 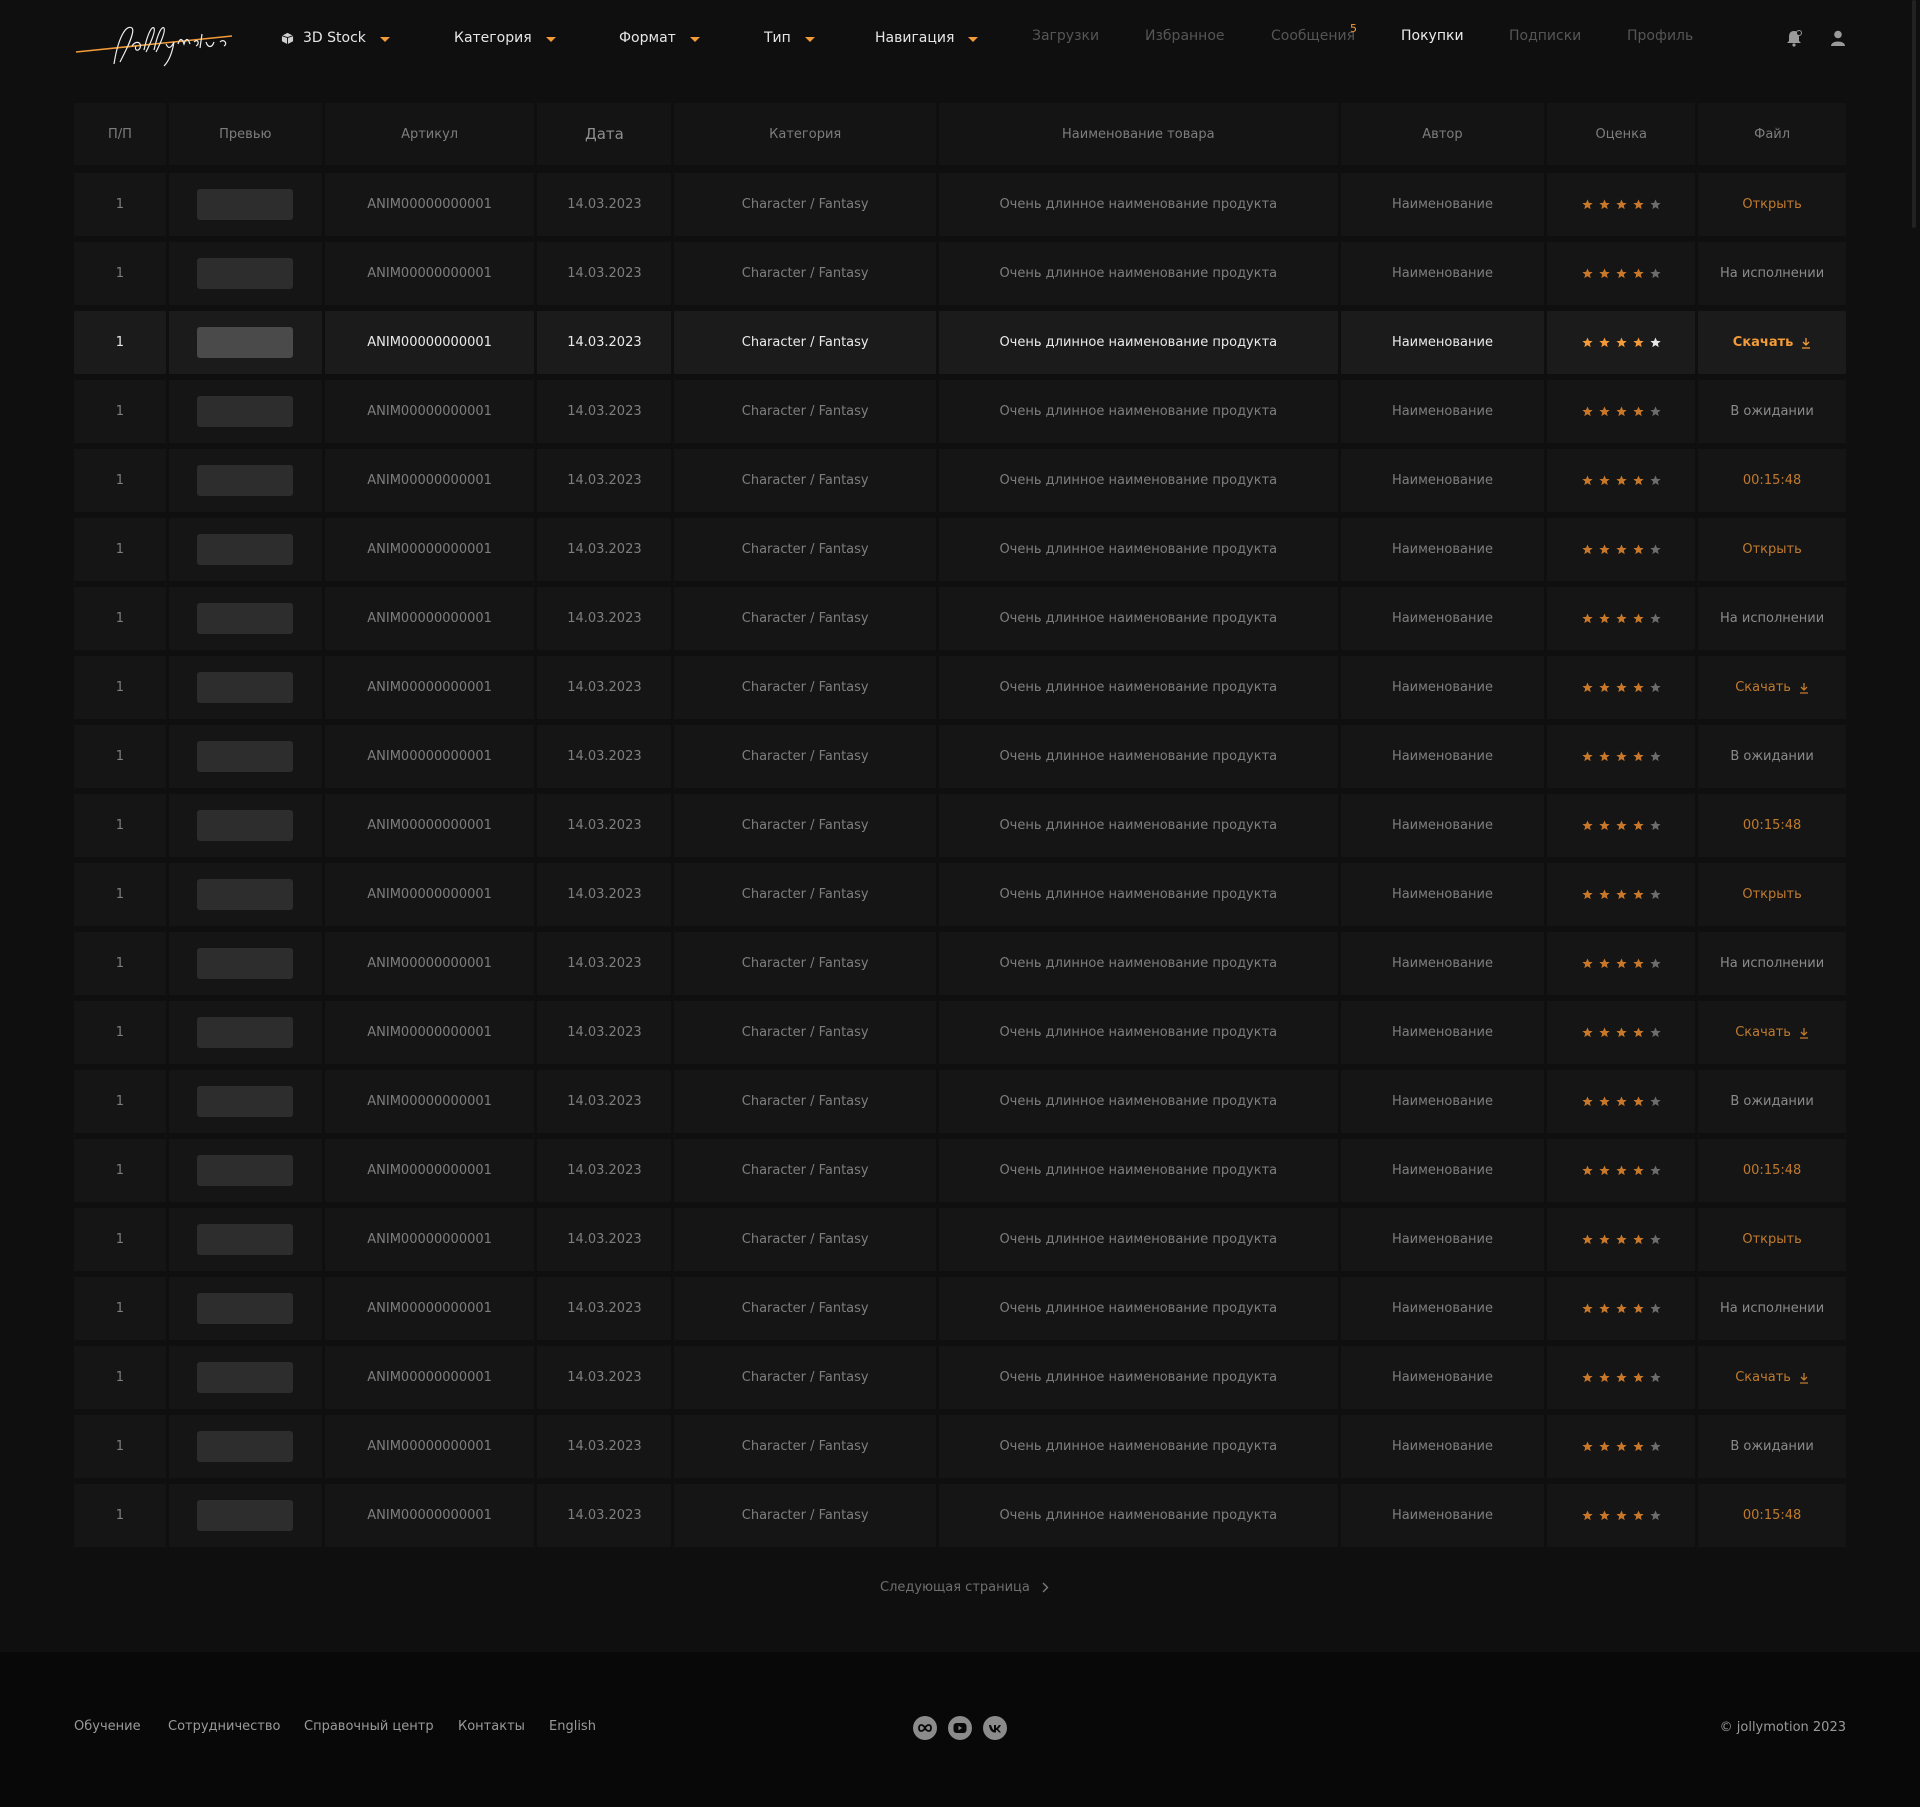 What do you see at coordinates (335, 38) in the screenshot?
I see `nav-dropdown-3d-stock: 3D Stock` at bounding box center [335, 38].